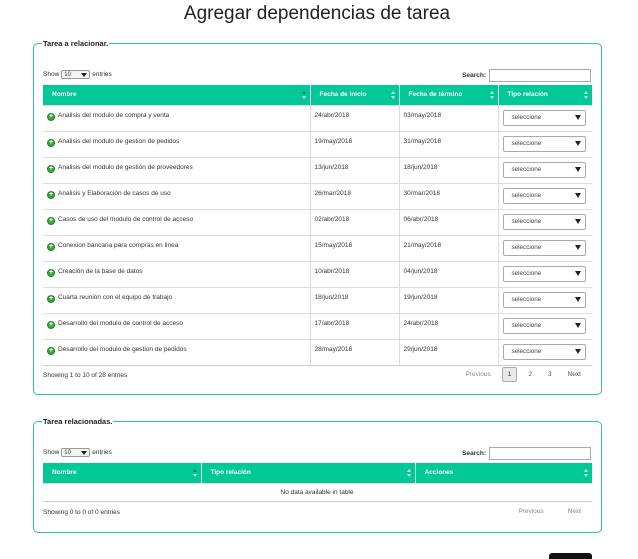 The width and height of the screenshot is (638, 559). I want to click on start-date: 02/abr/2018, so click(355, 221).